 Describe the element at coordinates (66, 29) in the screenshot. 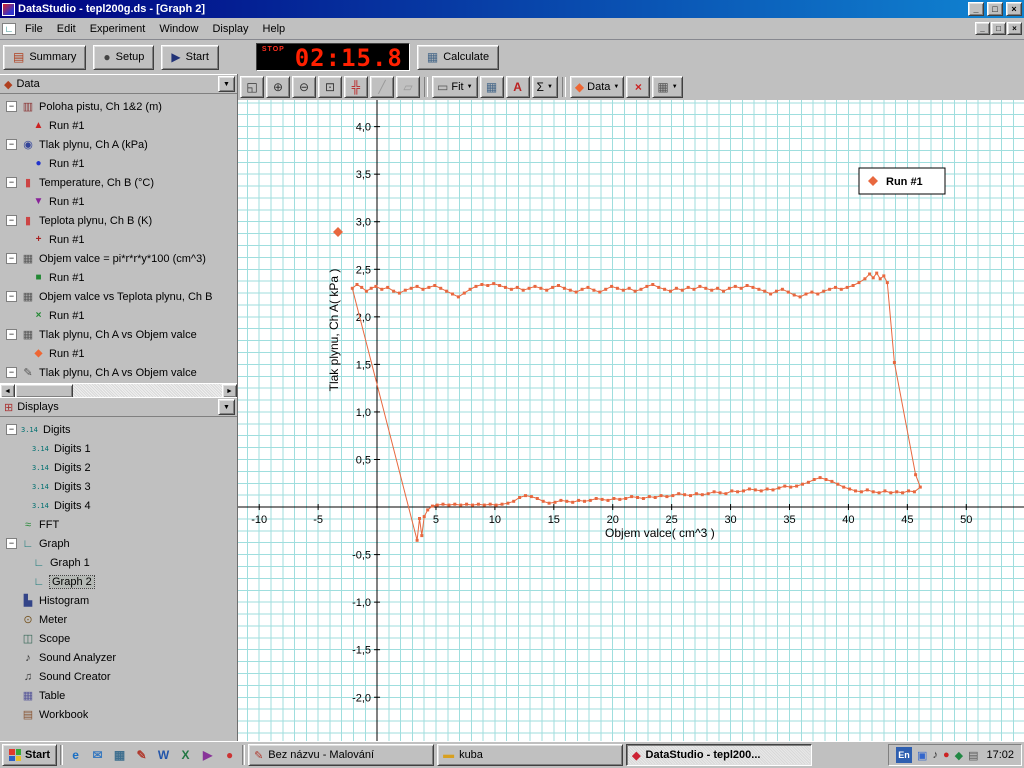

I see `menu-edit: Edit` at that location.